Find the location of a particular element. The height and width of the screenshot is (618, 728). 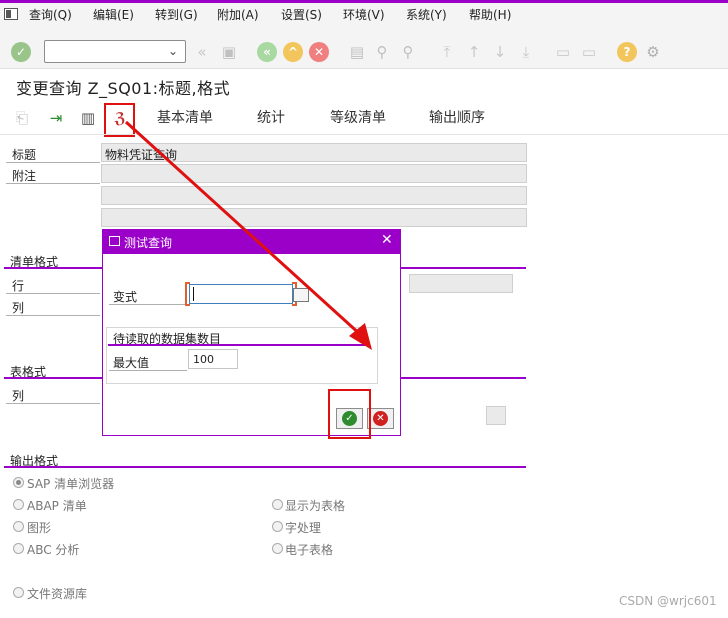

watermark: CSDN @wrjc601 is located at coordinates (668, 601).